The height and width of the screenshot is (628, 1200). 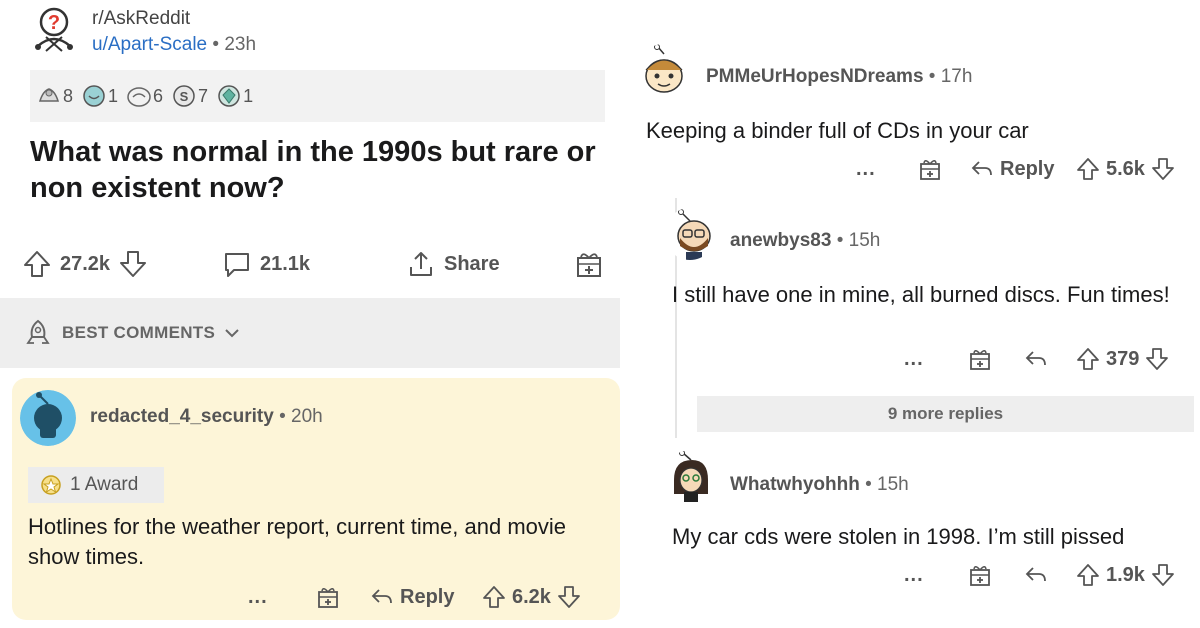 I want to click on award-item: 6, so click(x=144, y=96).